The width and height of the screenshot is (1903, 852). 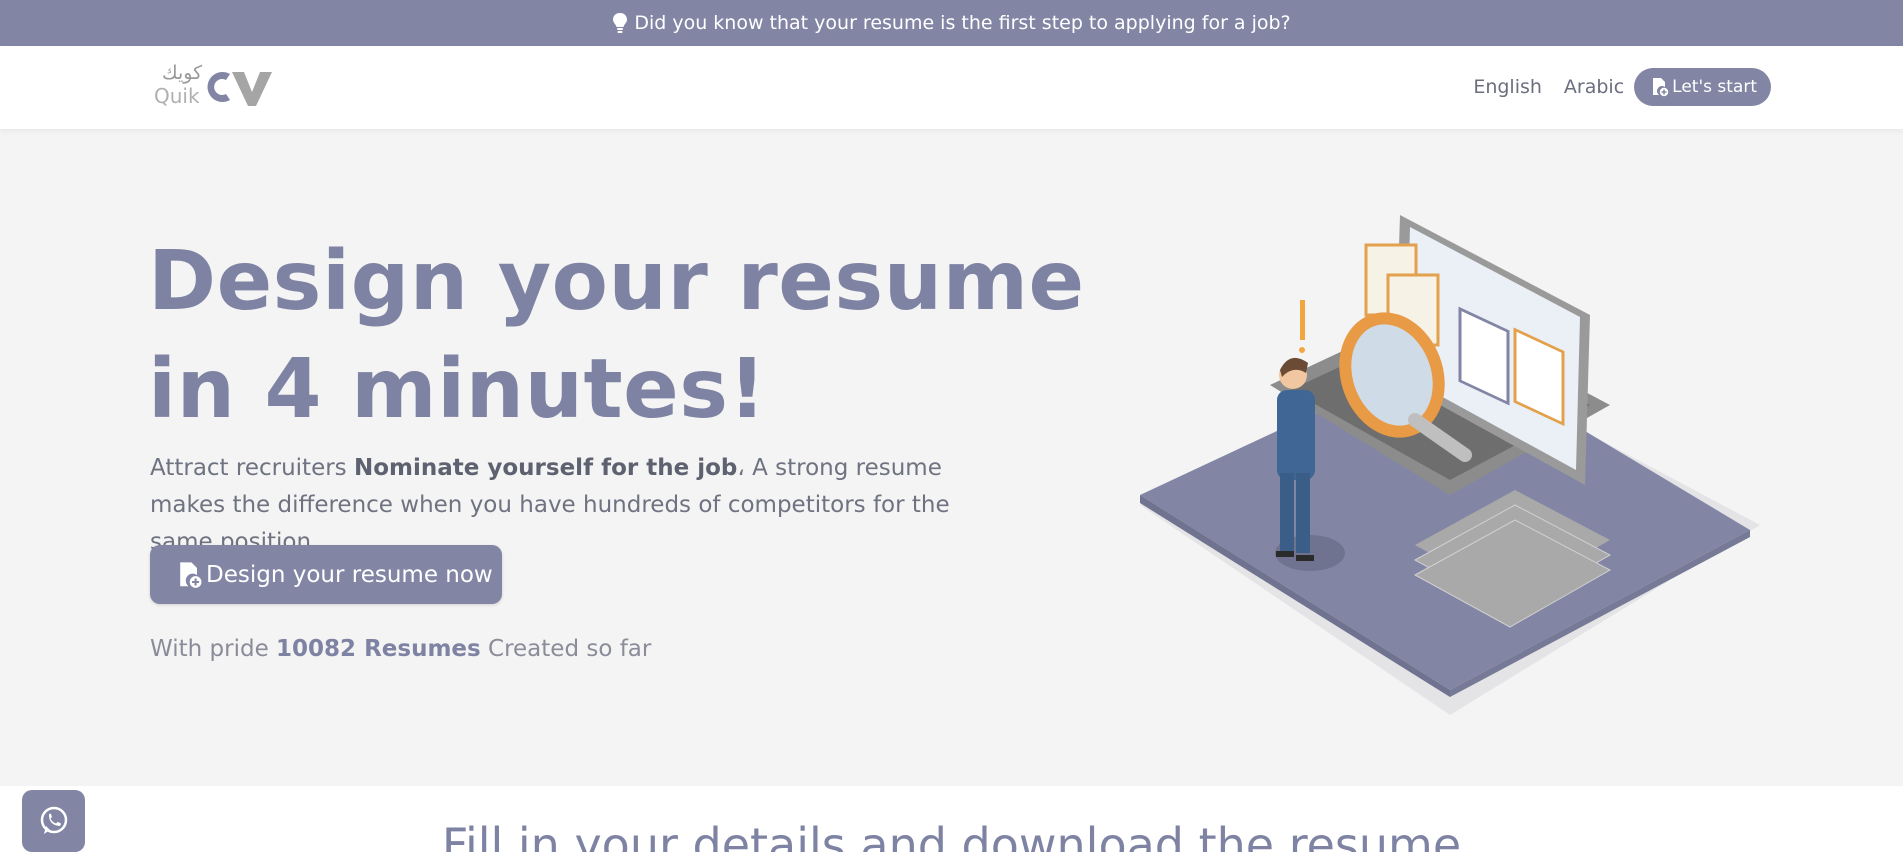 What do you see at coordinates (616, 336) in the screenshot?
I see `hero-title: Design your resume in 4 minutes!` at bounding box center [616, 336].